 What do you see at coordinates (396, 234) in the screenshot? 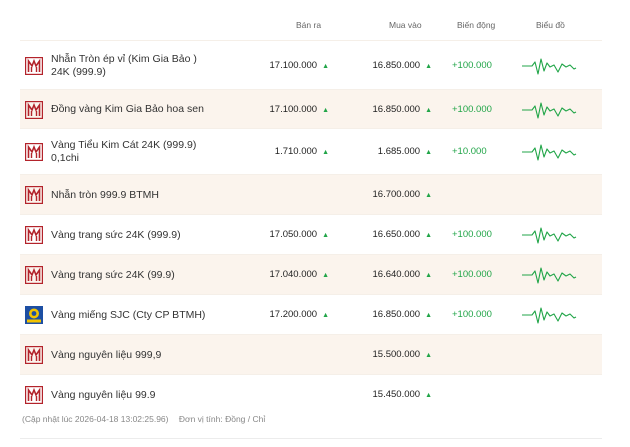
I see `buy-price-value: 16.650.000` at bounding box center [396, 234].